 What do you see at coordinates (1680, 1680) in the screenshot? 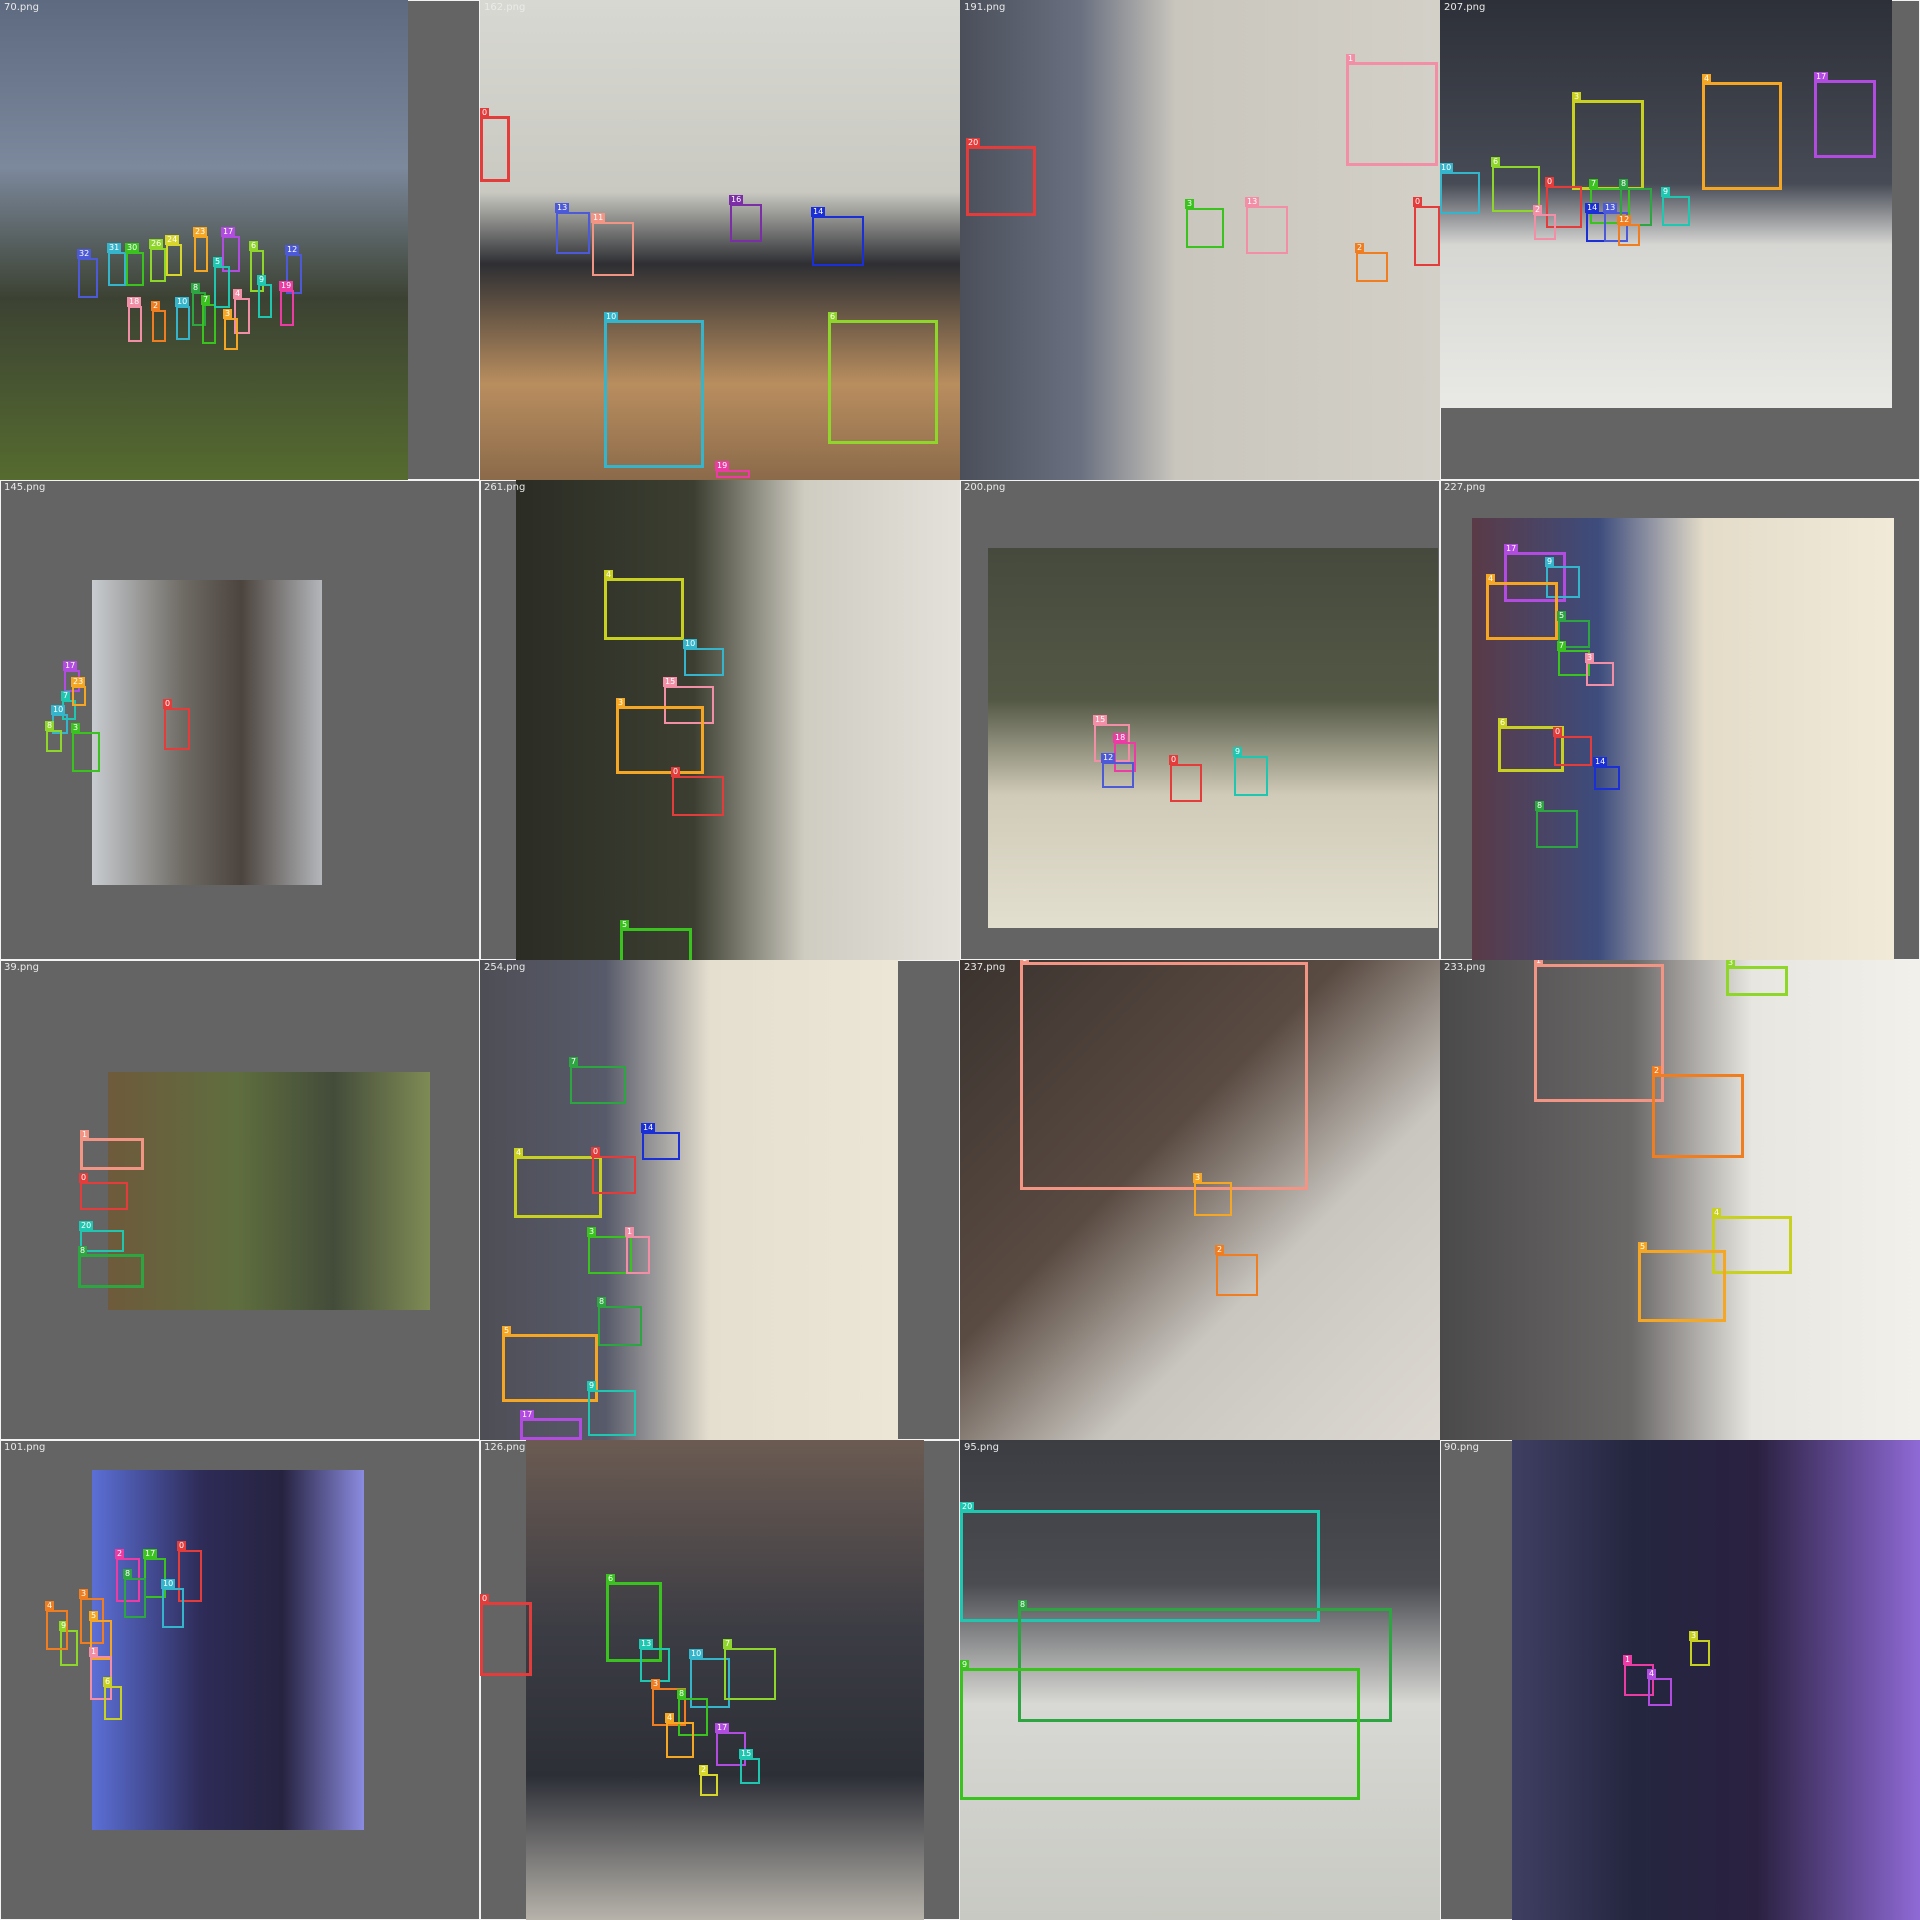
I see `tile-90: 90.png 3 1 4` at bounding box center [1680, 1680].